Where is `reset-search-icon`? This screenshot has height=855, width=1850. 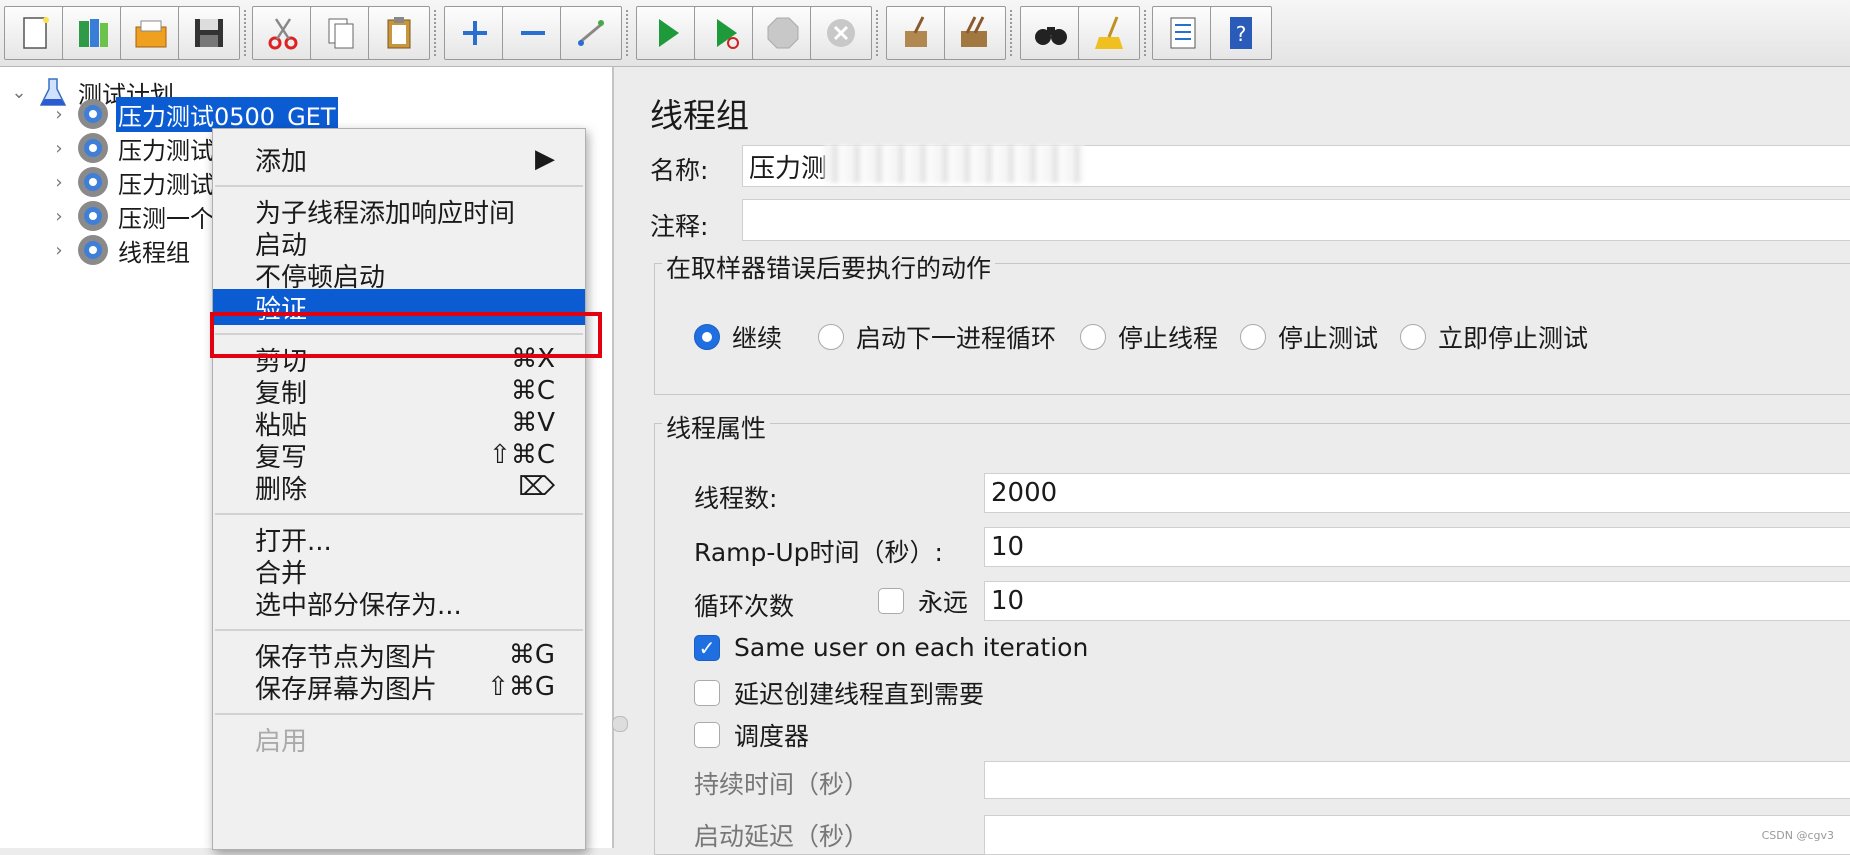
reset-search-icon is located at coordinates (1109, 33).